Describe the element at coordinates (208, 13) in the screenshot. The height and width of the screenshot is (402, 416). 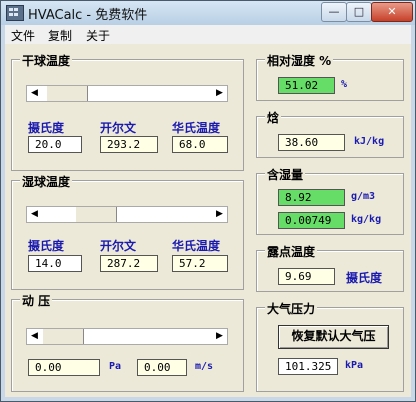
I see `title-bar: HVACalc - 免费软件 — □ ✕` at that location.